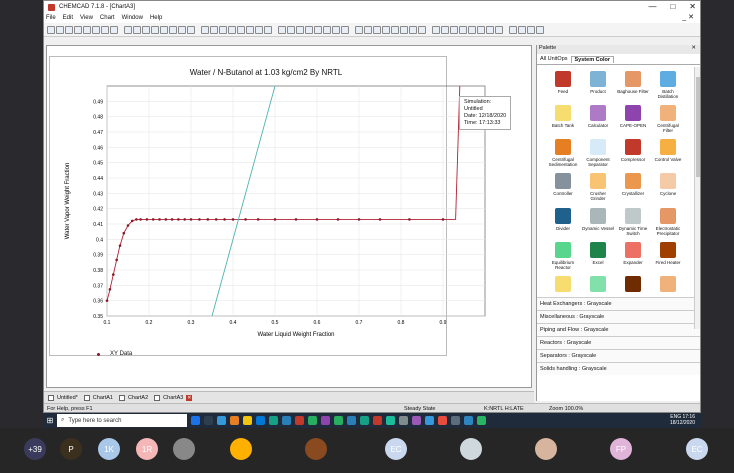 The height and width of the screenshot is (473, 734). What do you see at coordinates (618, 355) in the screenshot?
I see `palette-category: Separators : Grayscale` at bounding box center [618, 355].